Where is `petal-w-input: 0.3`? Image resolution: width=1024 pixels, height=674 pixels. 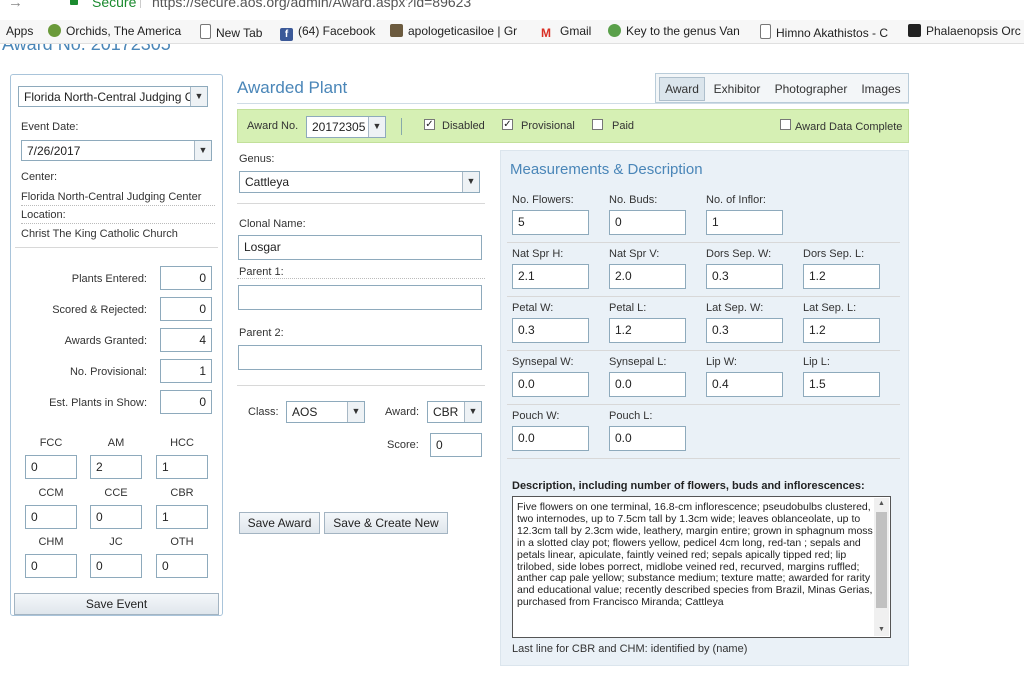
petal-w-input: 0.3 is located at coordinates (550, 330).